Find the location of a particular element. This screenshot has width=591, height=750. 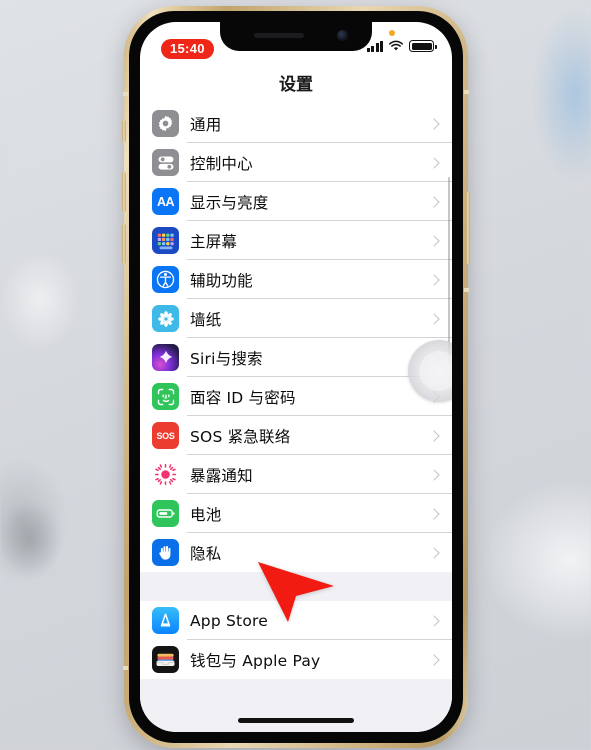

settings-row-accessibility: 辅助功能 is located at coordinates (296, 279).